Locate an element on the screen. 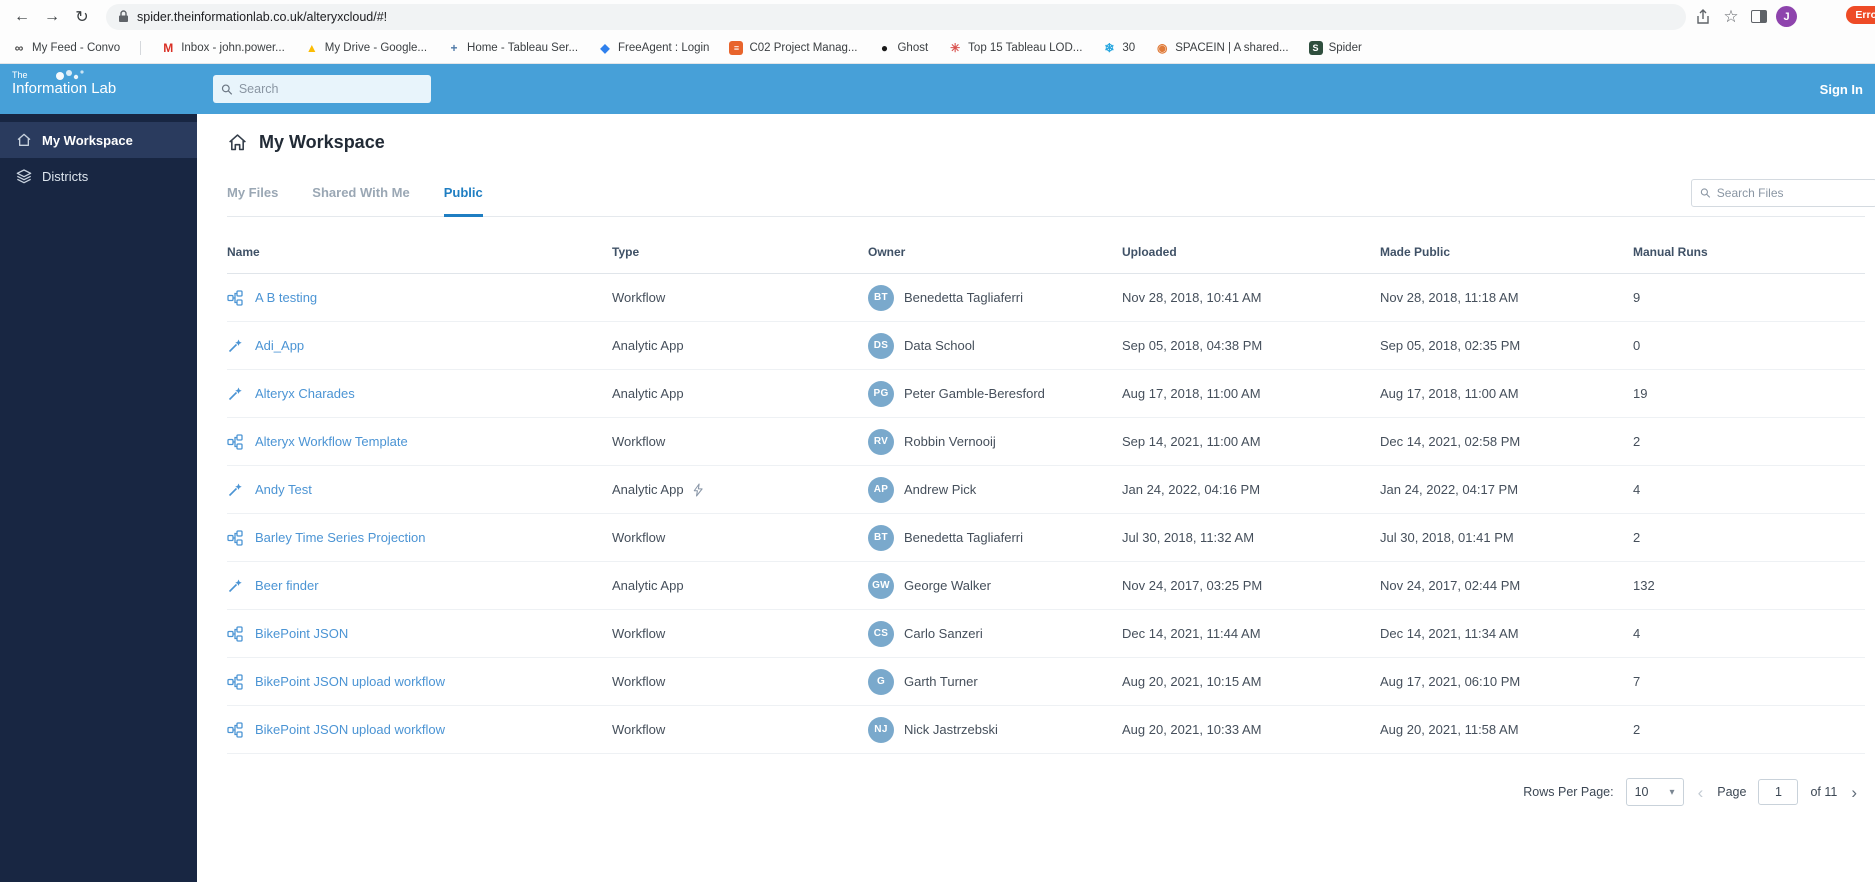 Image resolution: width=1875 pixels, height=882 pixels. file-name-link: Barley Time Series Projection is located at coordinates (340, 537).